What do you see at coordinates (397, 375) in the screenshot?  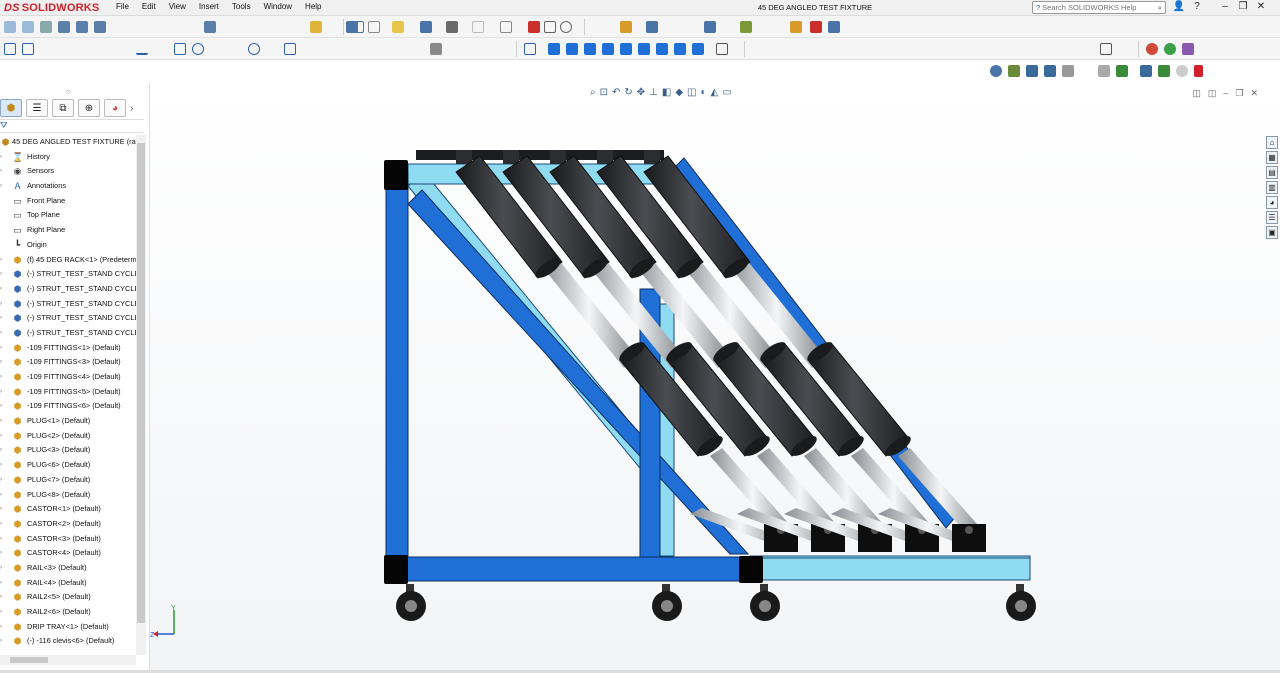 I see `front-left-upright` at bounding box center [397, 375].